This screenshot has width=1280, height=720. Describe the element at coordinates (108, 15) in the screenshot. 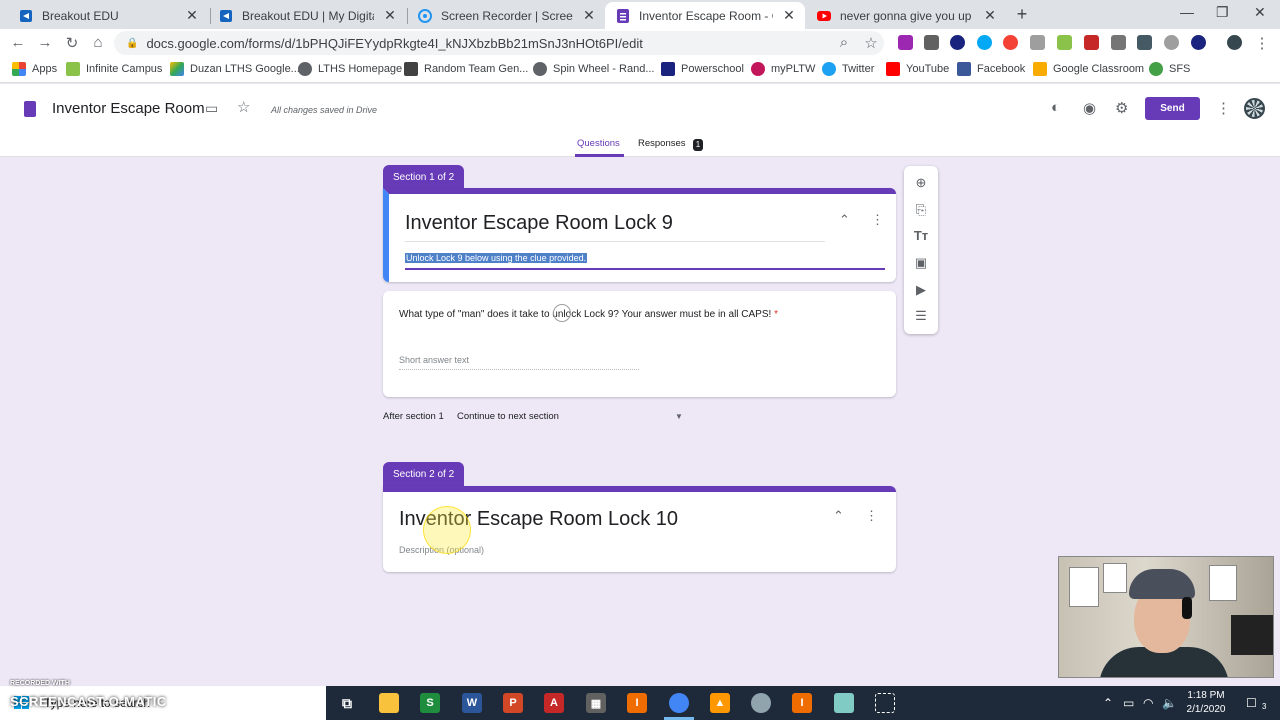

I see `browser-tab-breakout: Breakout EDU ✕` at that location.